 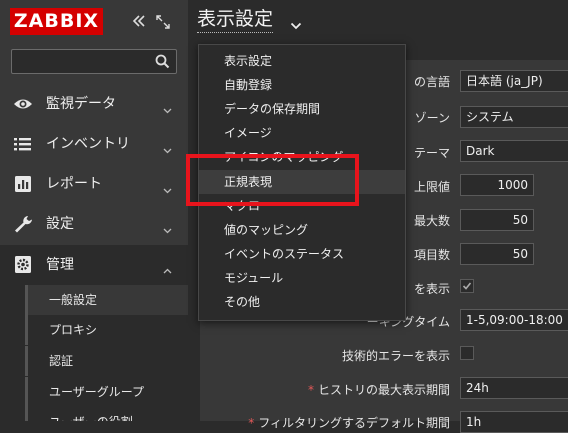 I want to click on working-time-input: 1-5,09:00-18:00, so click(x=514, y=320).